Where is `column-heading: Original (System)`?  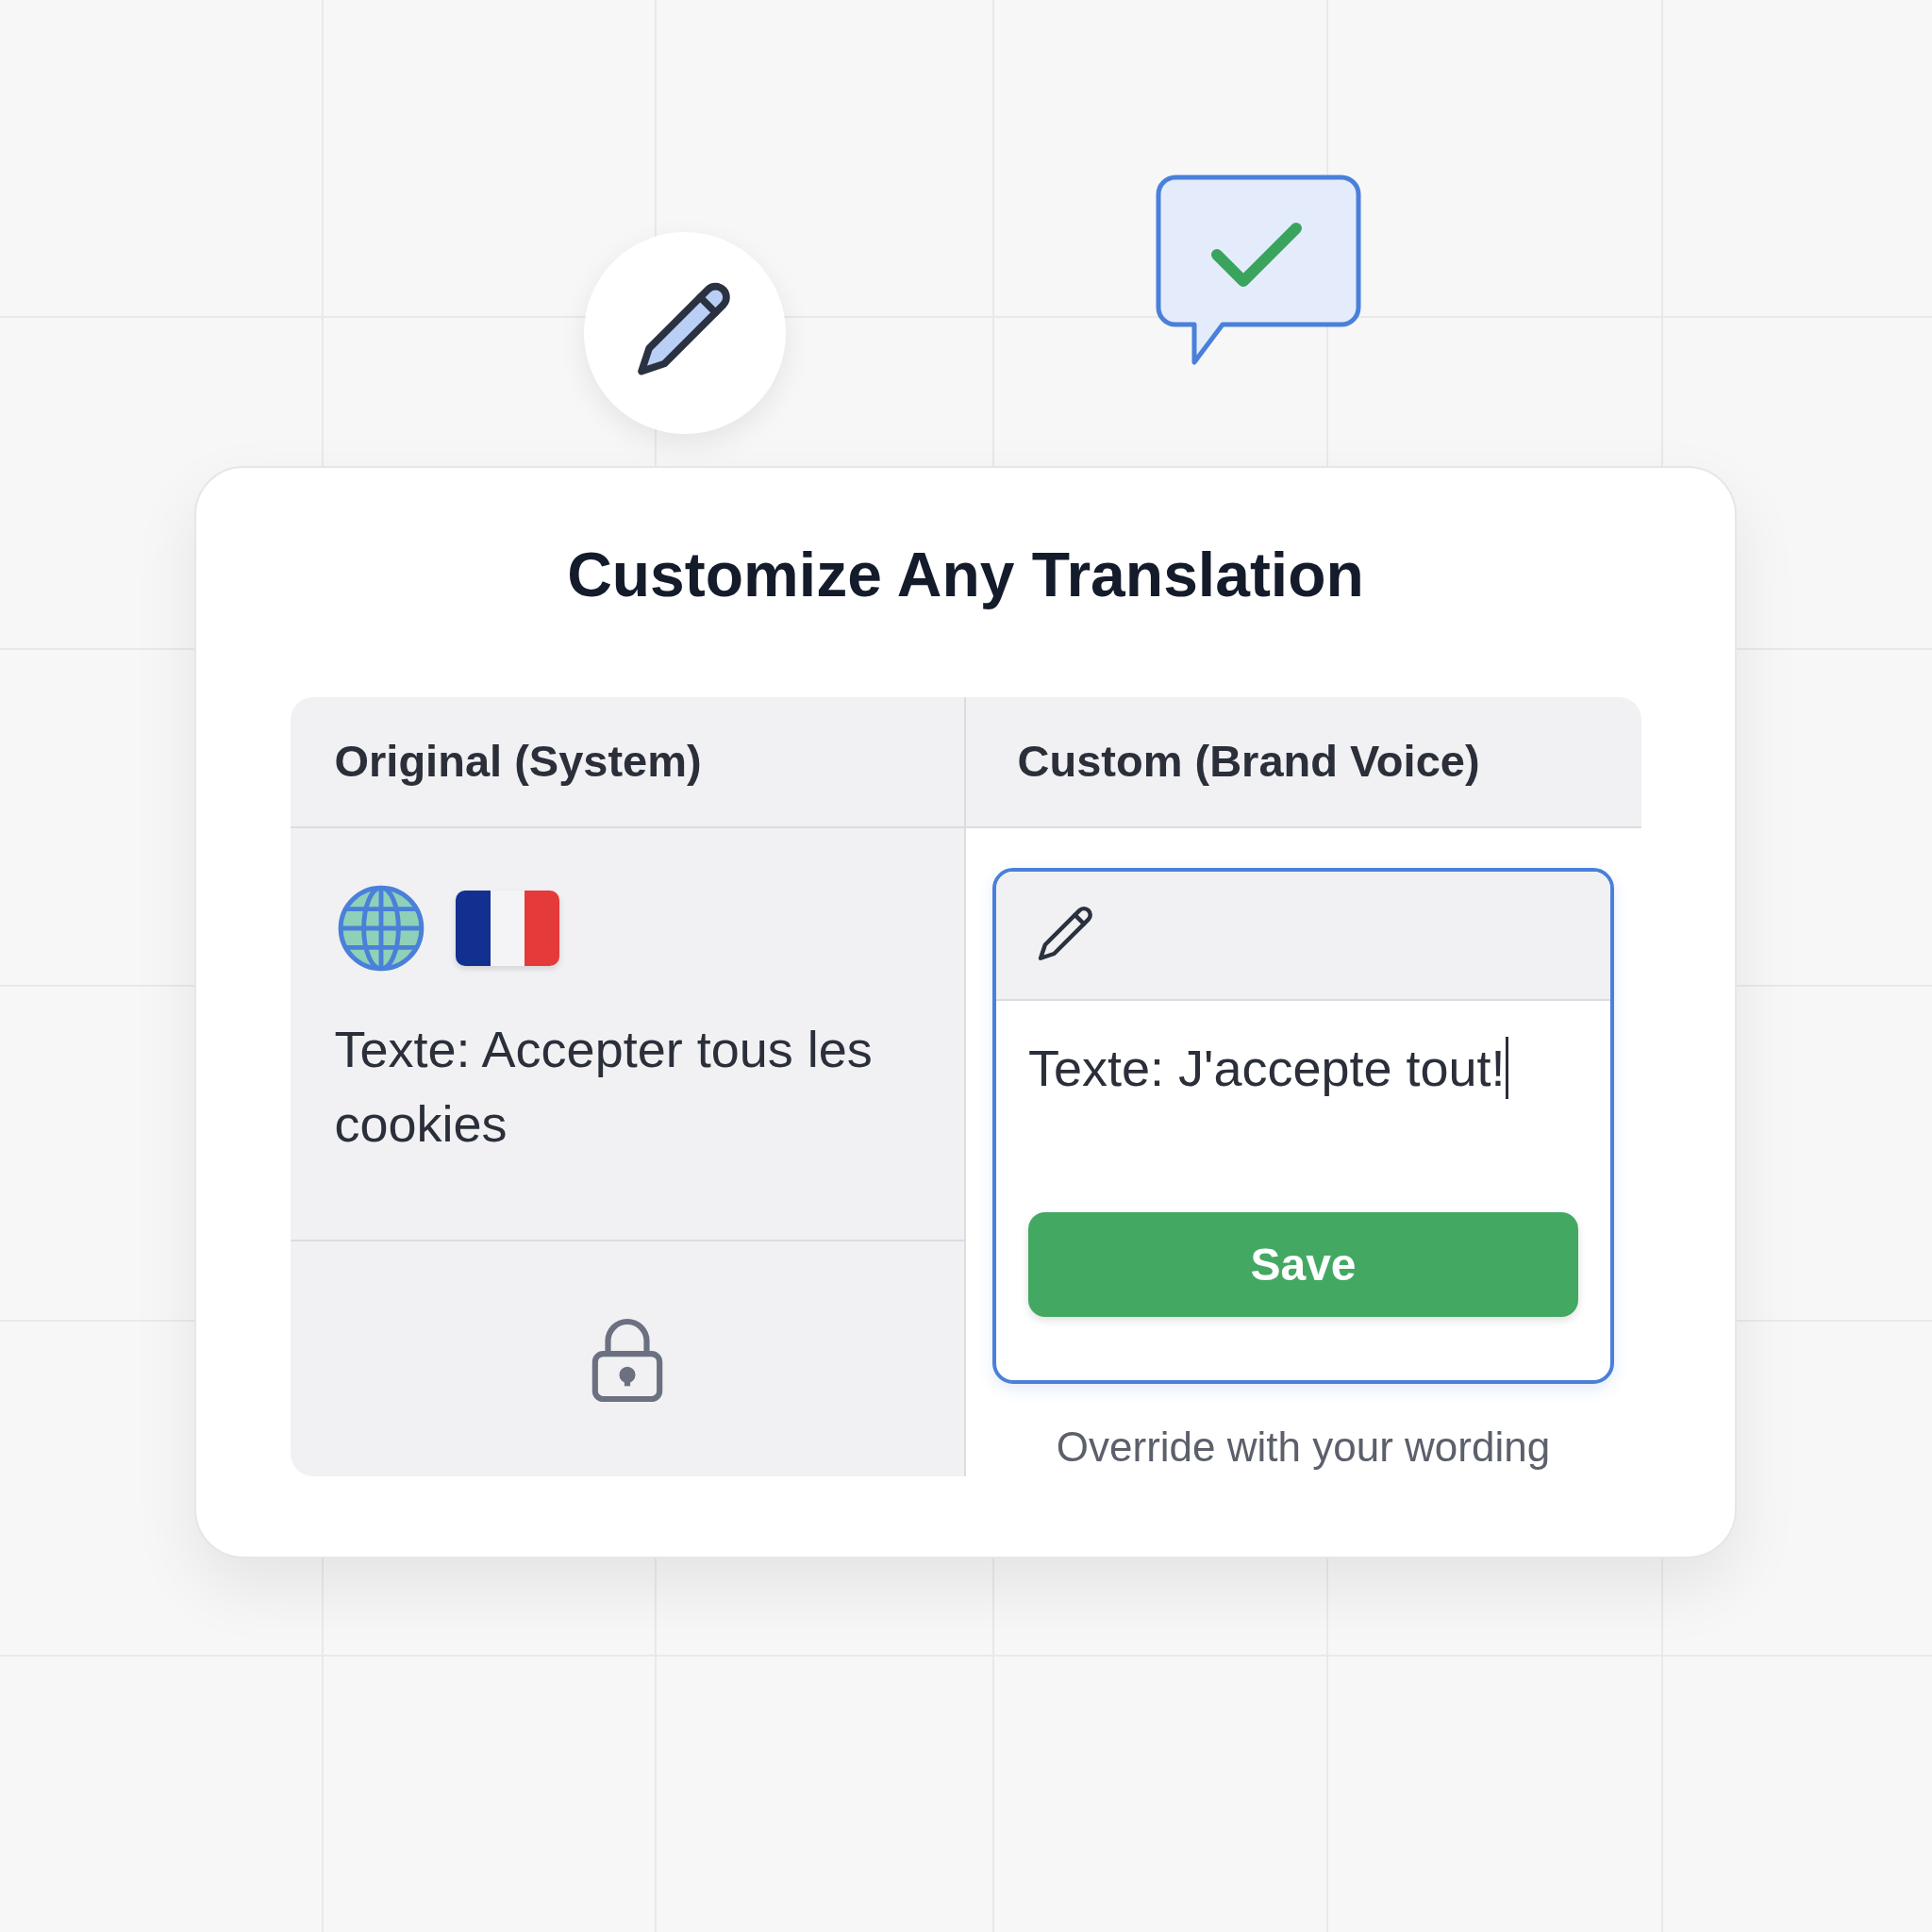
column-heading: Original (System) is located at coordinates (518, 762).